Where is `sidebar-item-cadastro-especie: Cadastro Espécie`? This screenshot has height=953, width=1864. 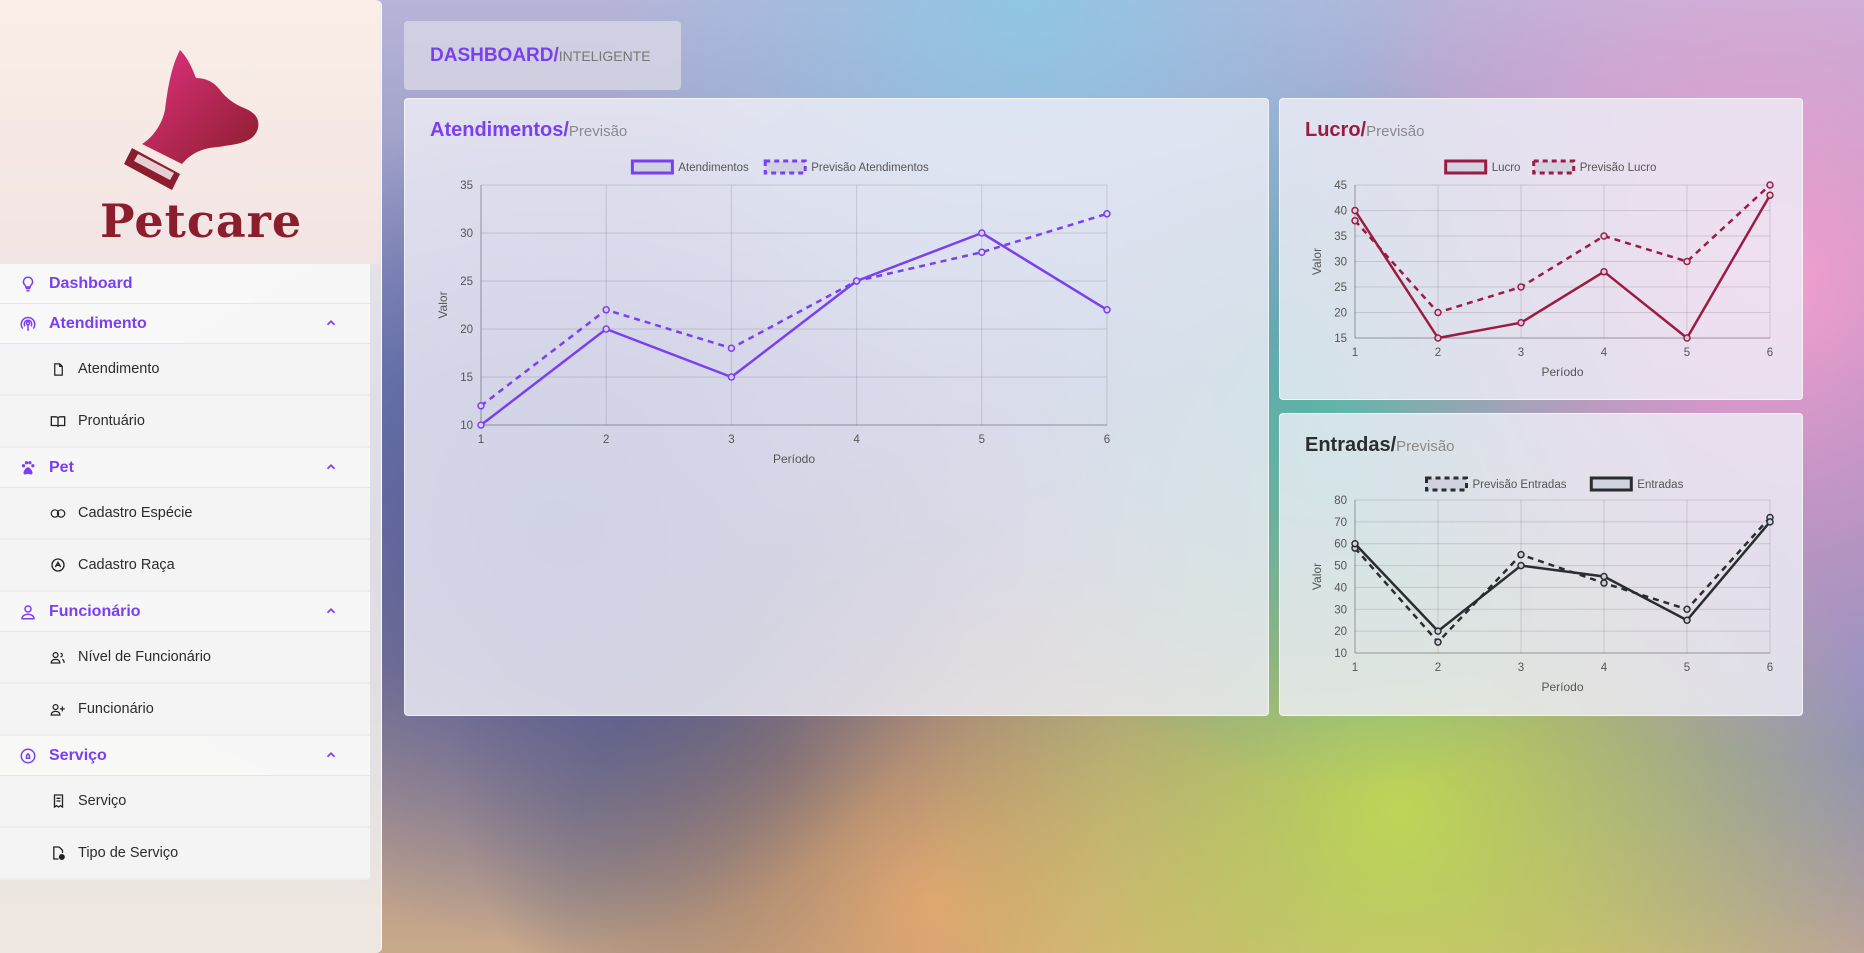 sidebar-item-cadastro-especie: Cadastro Espécie is located at coordinates (185, 514).